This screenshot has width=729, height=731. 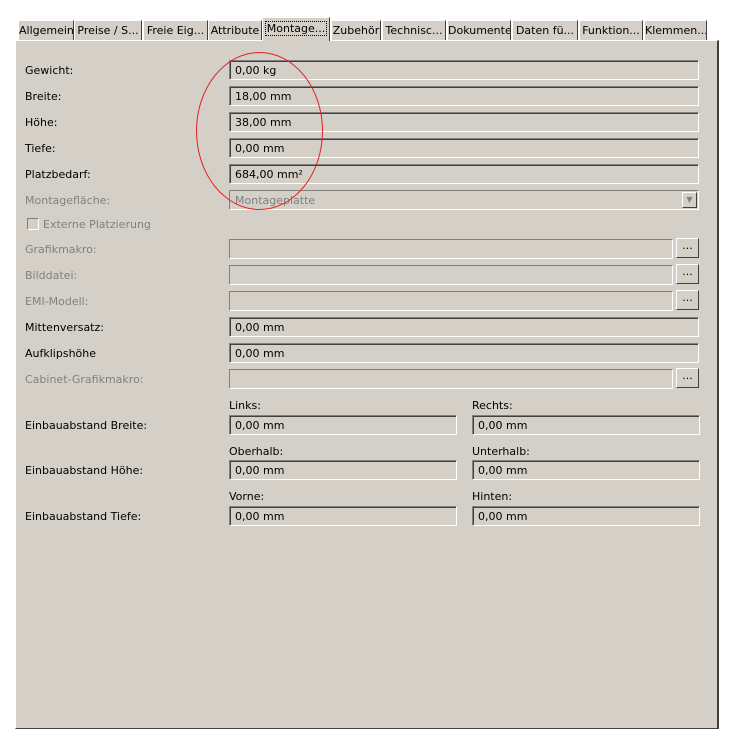 I want to click on tab-zubehoer: Zubehör, so click(x=356, y=30).